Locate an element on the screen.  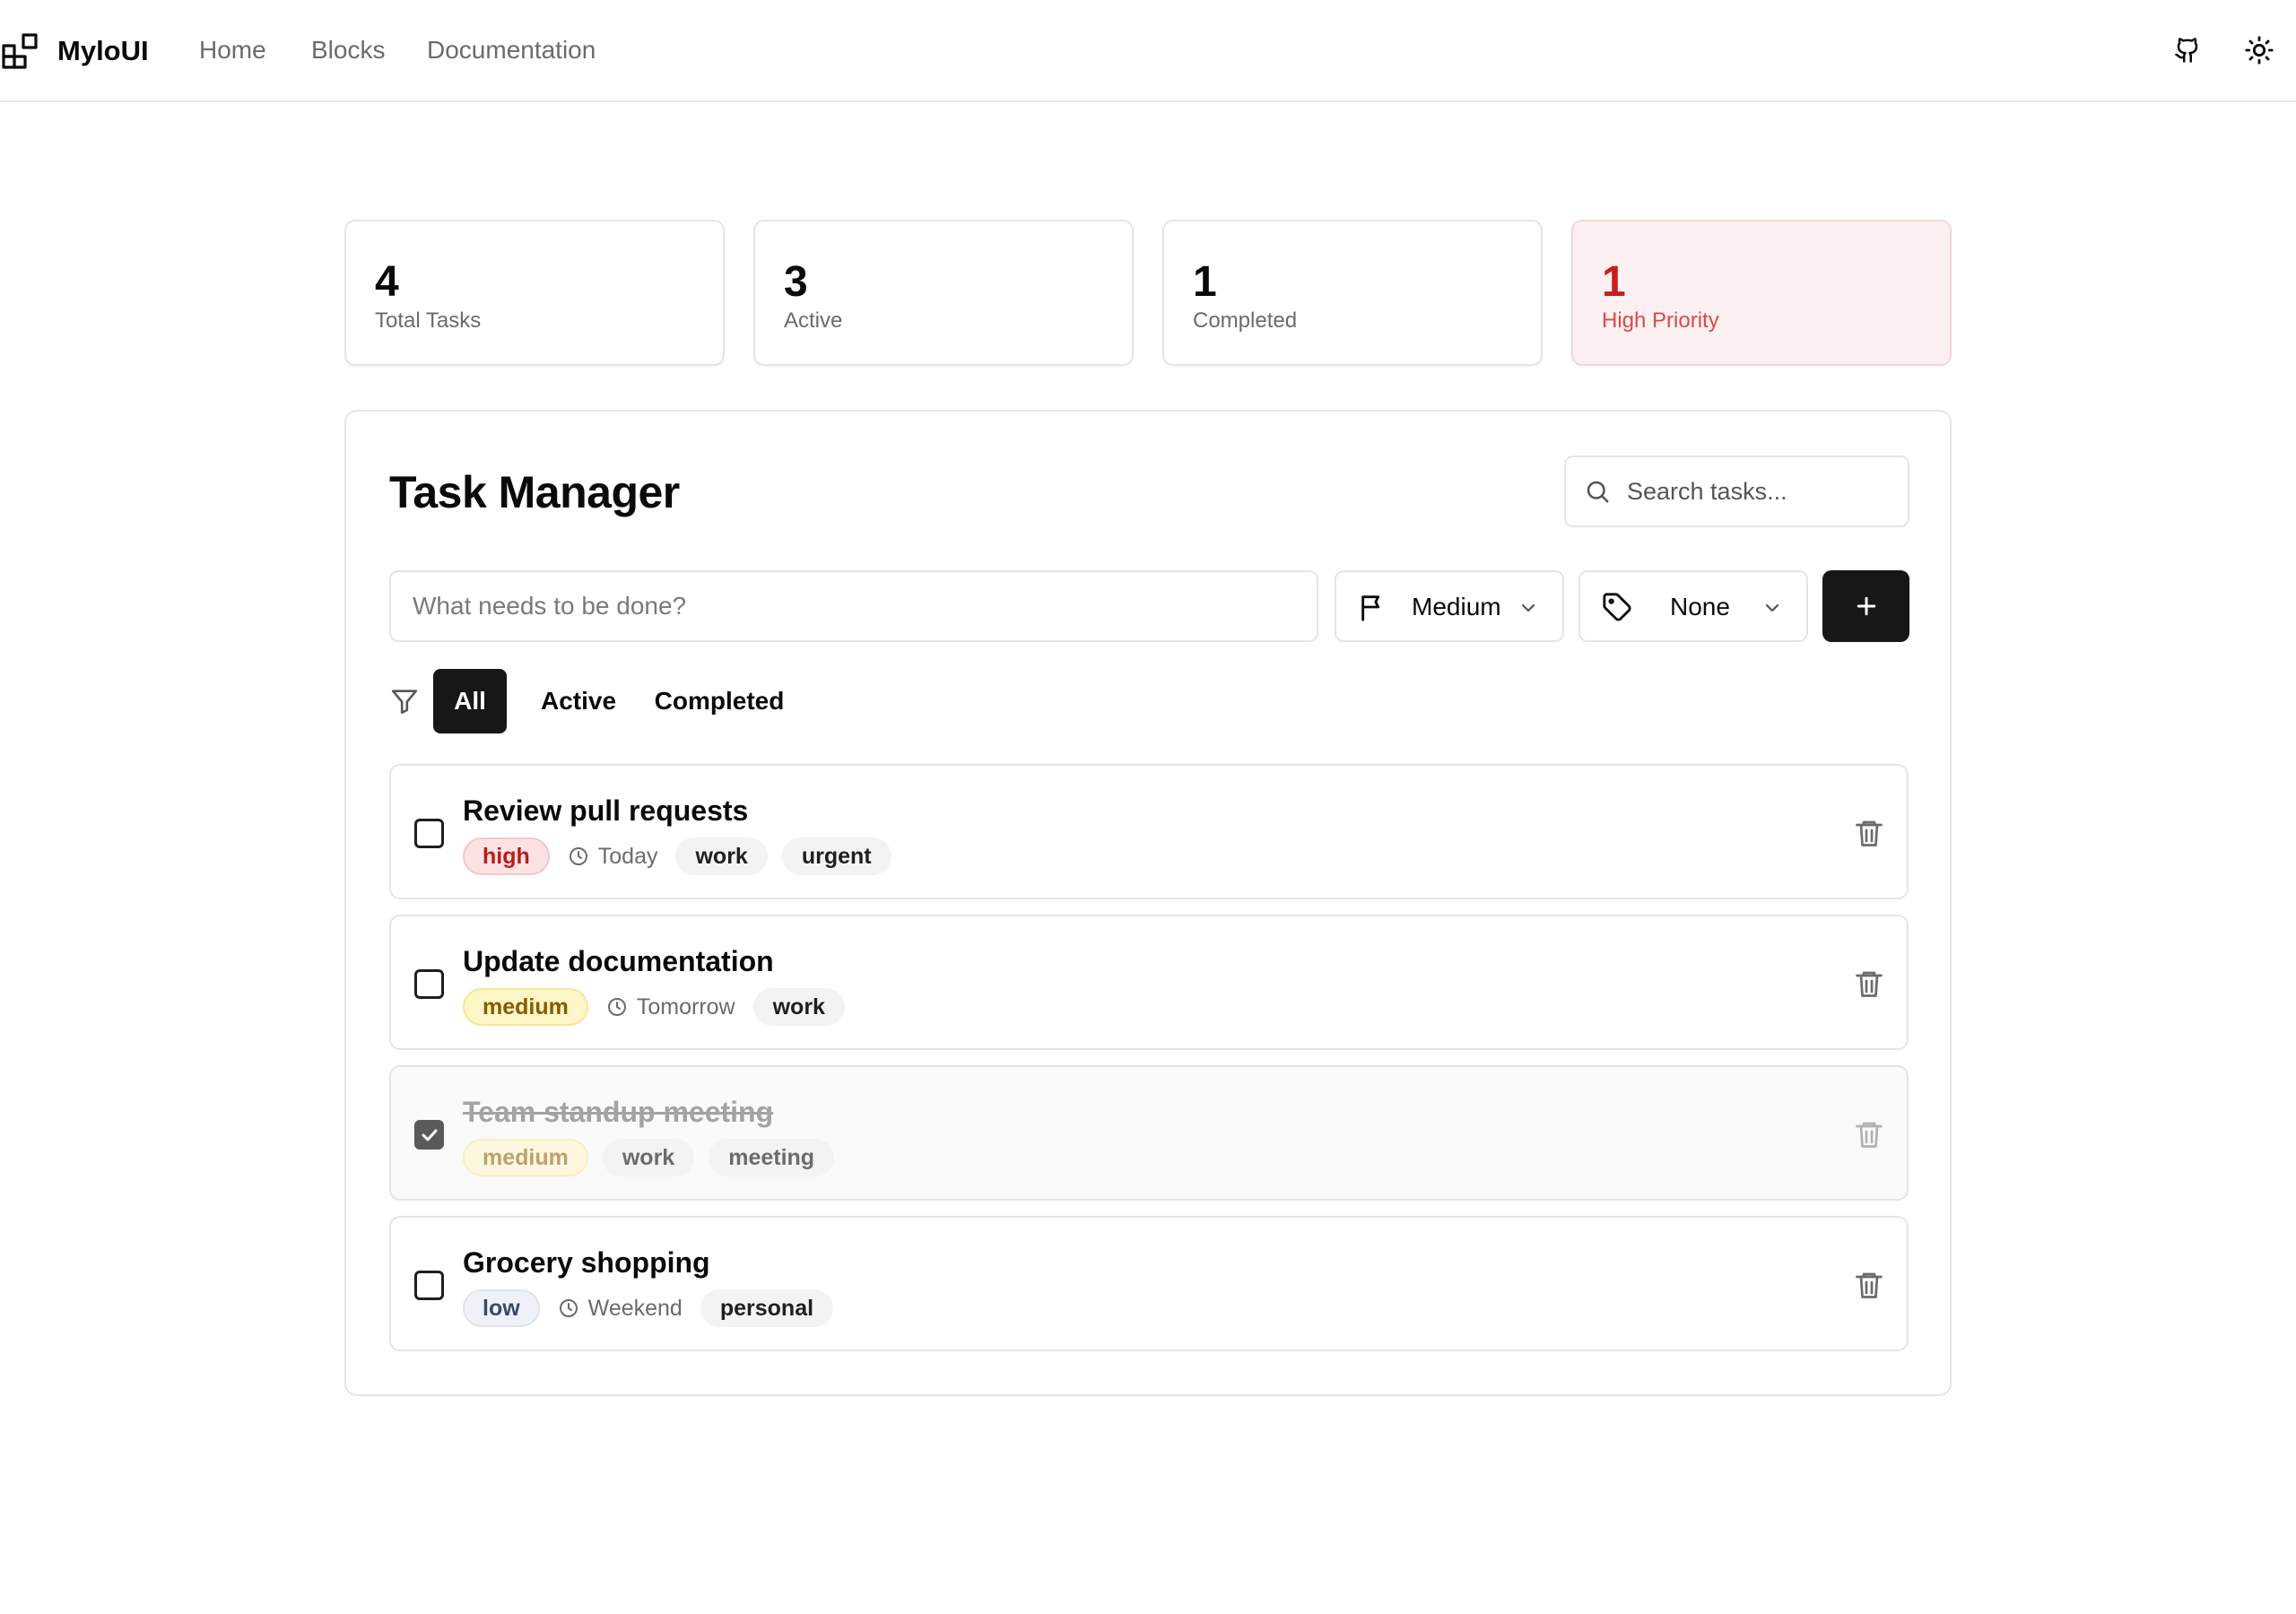
due-date-label: Today is located at coordinates (627, 856).